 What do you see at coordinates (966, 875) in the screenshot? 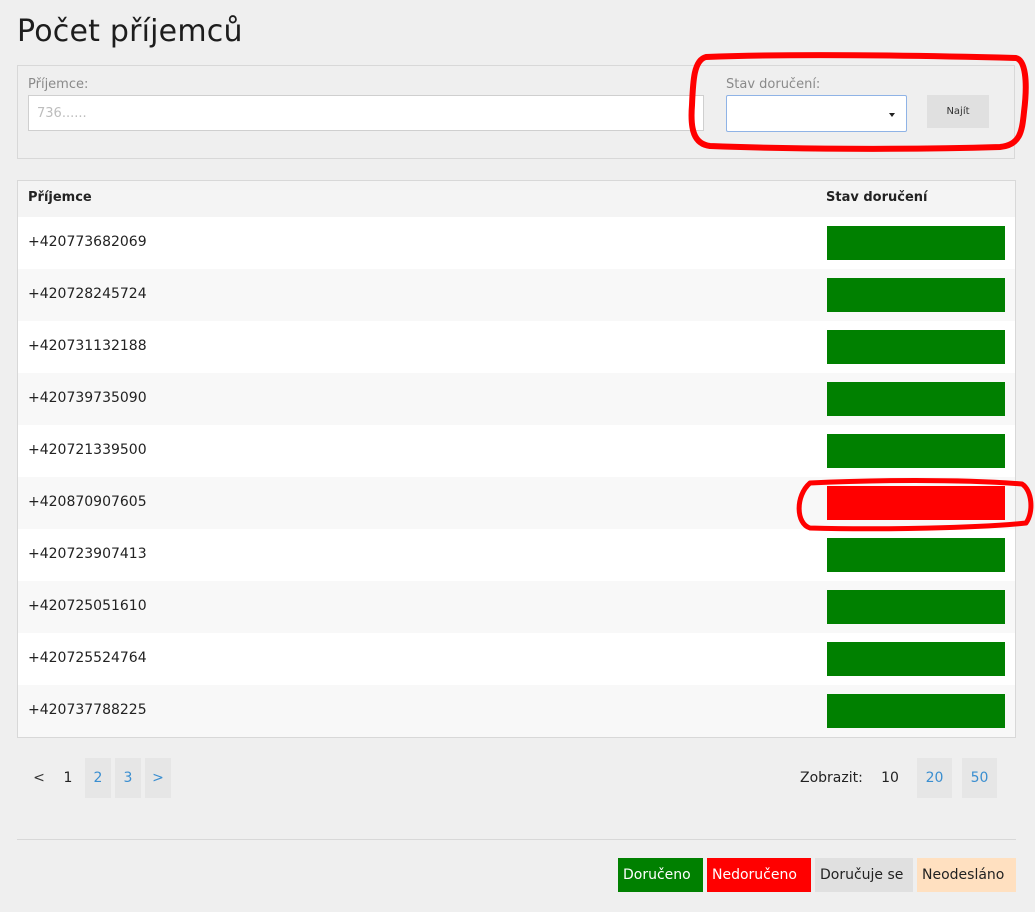
I see `legend-not-sent: Neodesláno` at bounding box center [966, 875].